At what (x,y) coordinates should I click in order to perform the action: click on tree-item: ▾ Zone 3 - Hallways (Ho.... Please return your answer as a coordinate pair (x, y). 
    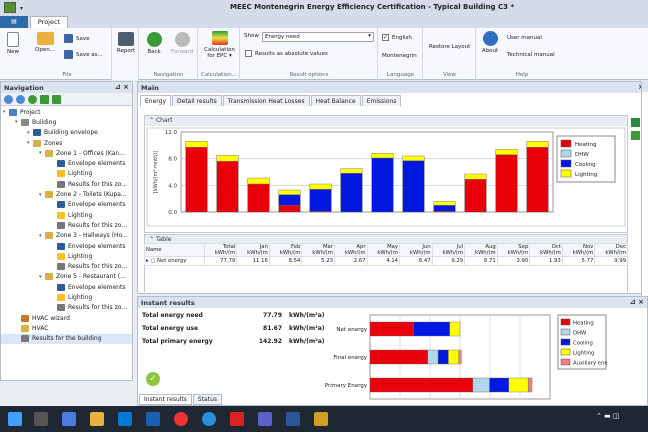
    Looking at the image, I should click on (66, 236).